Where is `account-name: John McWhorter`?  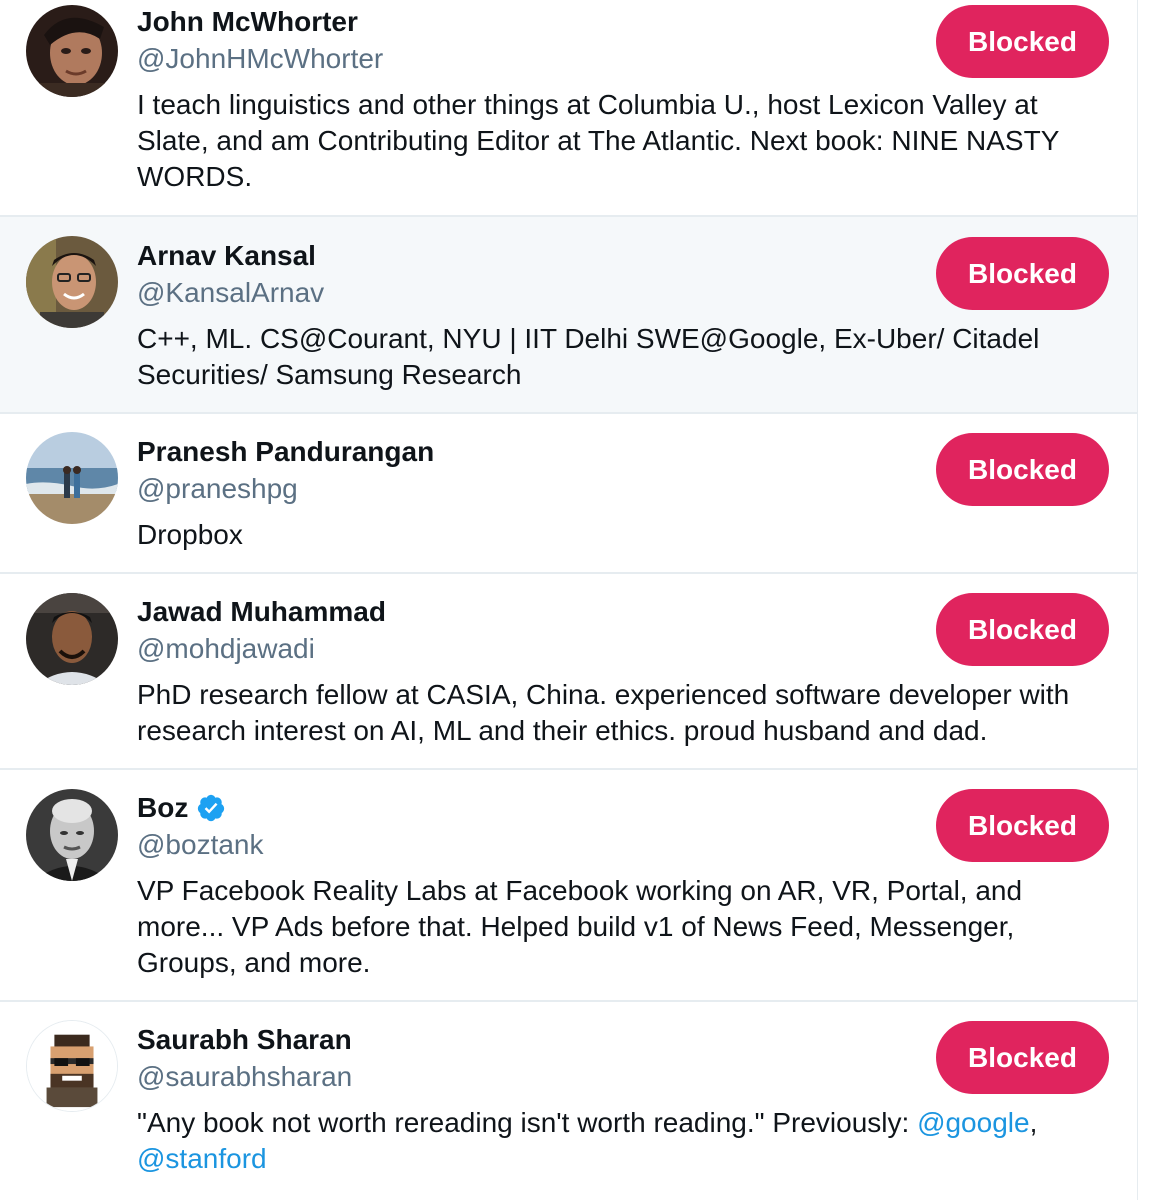 account-name: John McWhorter is located at coordinates (247, 22).